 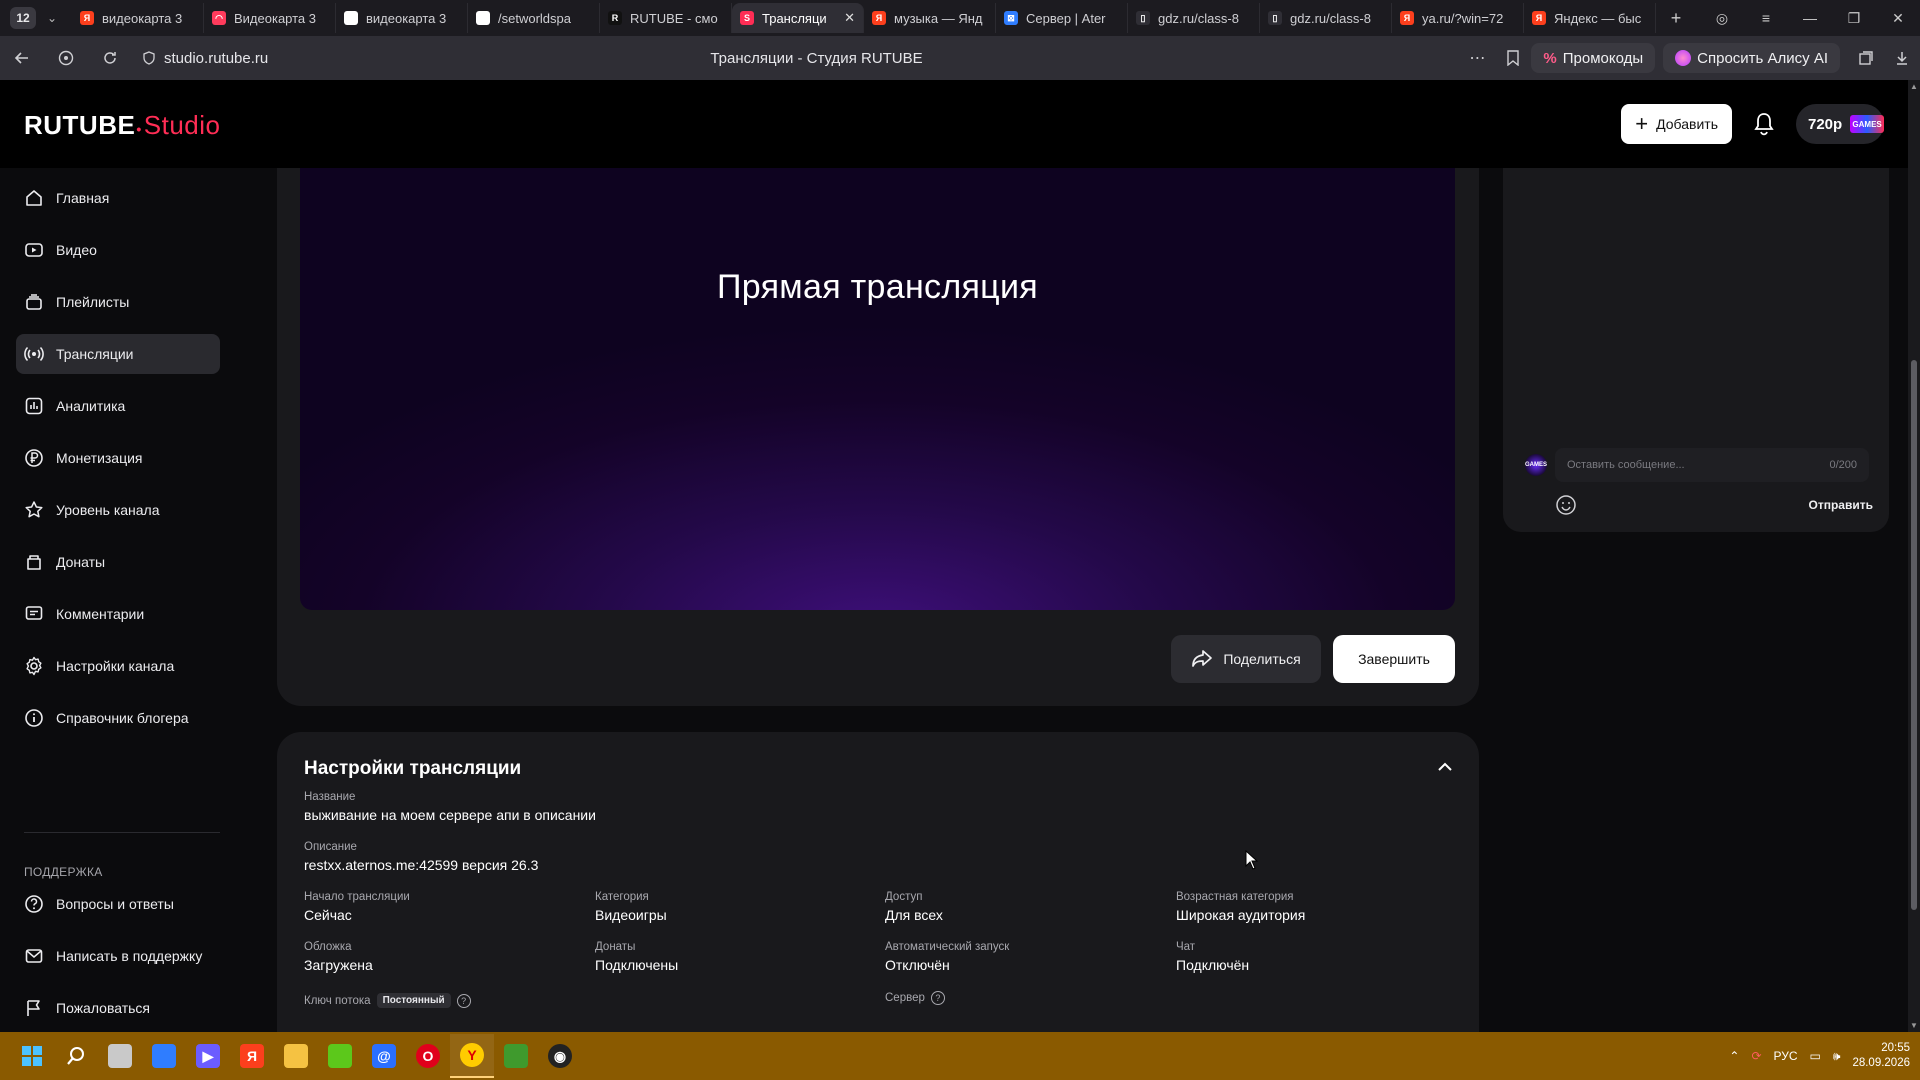 What do you see at coordinates (1766, 18) in the screenshot?
I see `menu-icon: ≡` at bounding box center [1766, 18].